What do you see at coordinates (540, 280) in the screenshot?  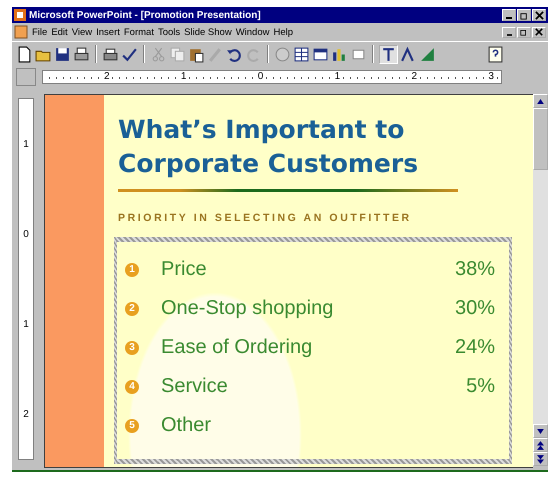 I see `vertical-scrollbar` at bounding box center [540, 280].